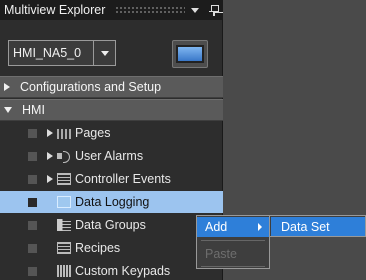 The image size is (366, 280). What do you see at coordinates (55, 10) in the screenshot?
I see `explorer-title: Multiview Explorer` at bounding box center [55, 10].